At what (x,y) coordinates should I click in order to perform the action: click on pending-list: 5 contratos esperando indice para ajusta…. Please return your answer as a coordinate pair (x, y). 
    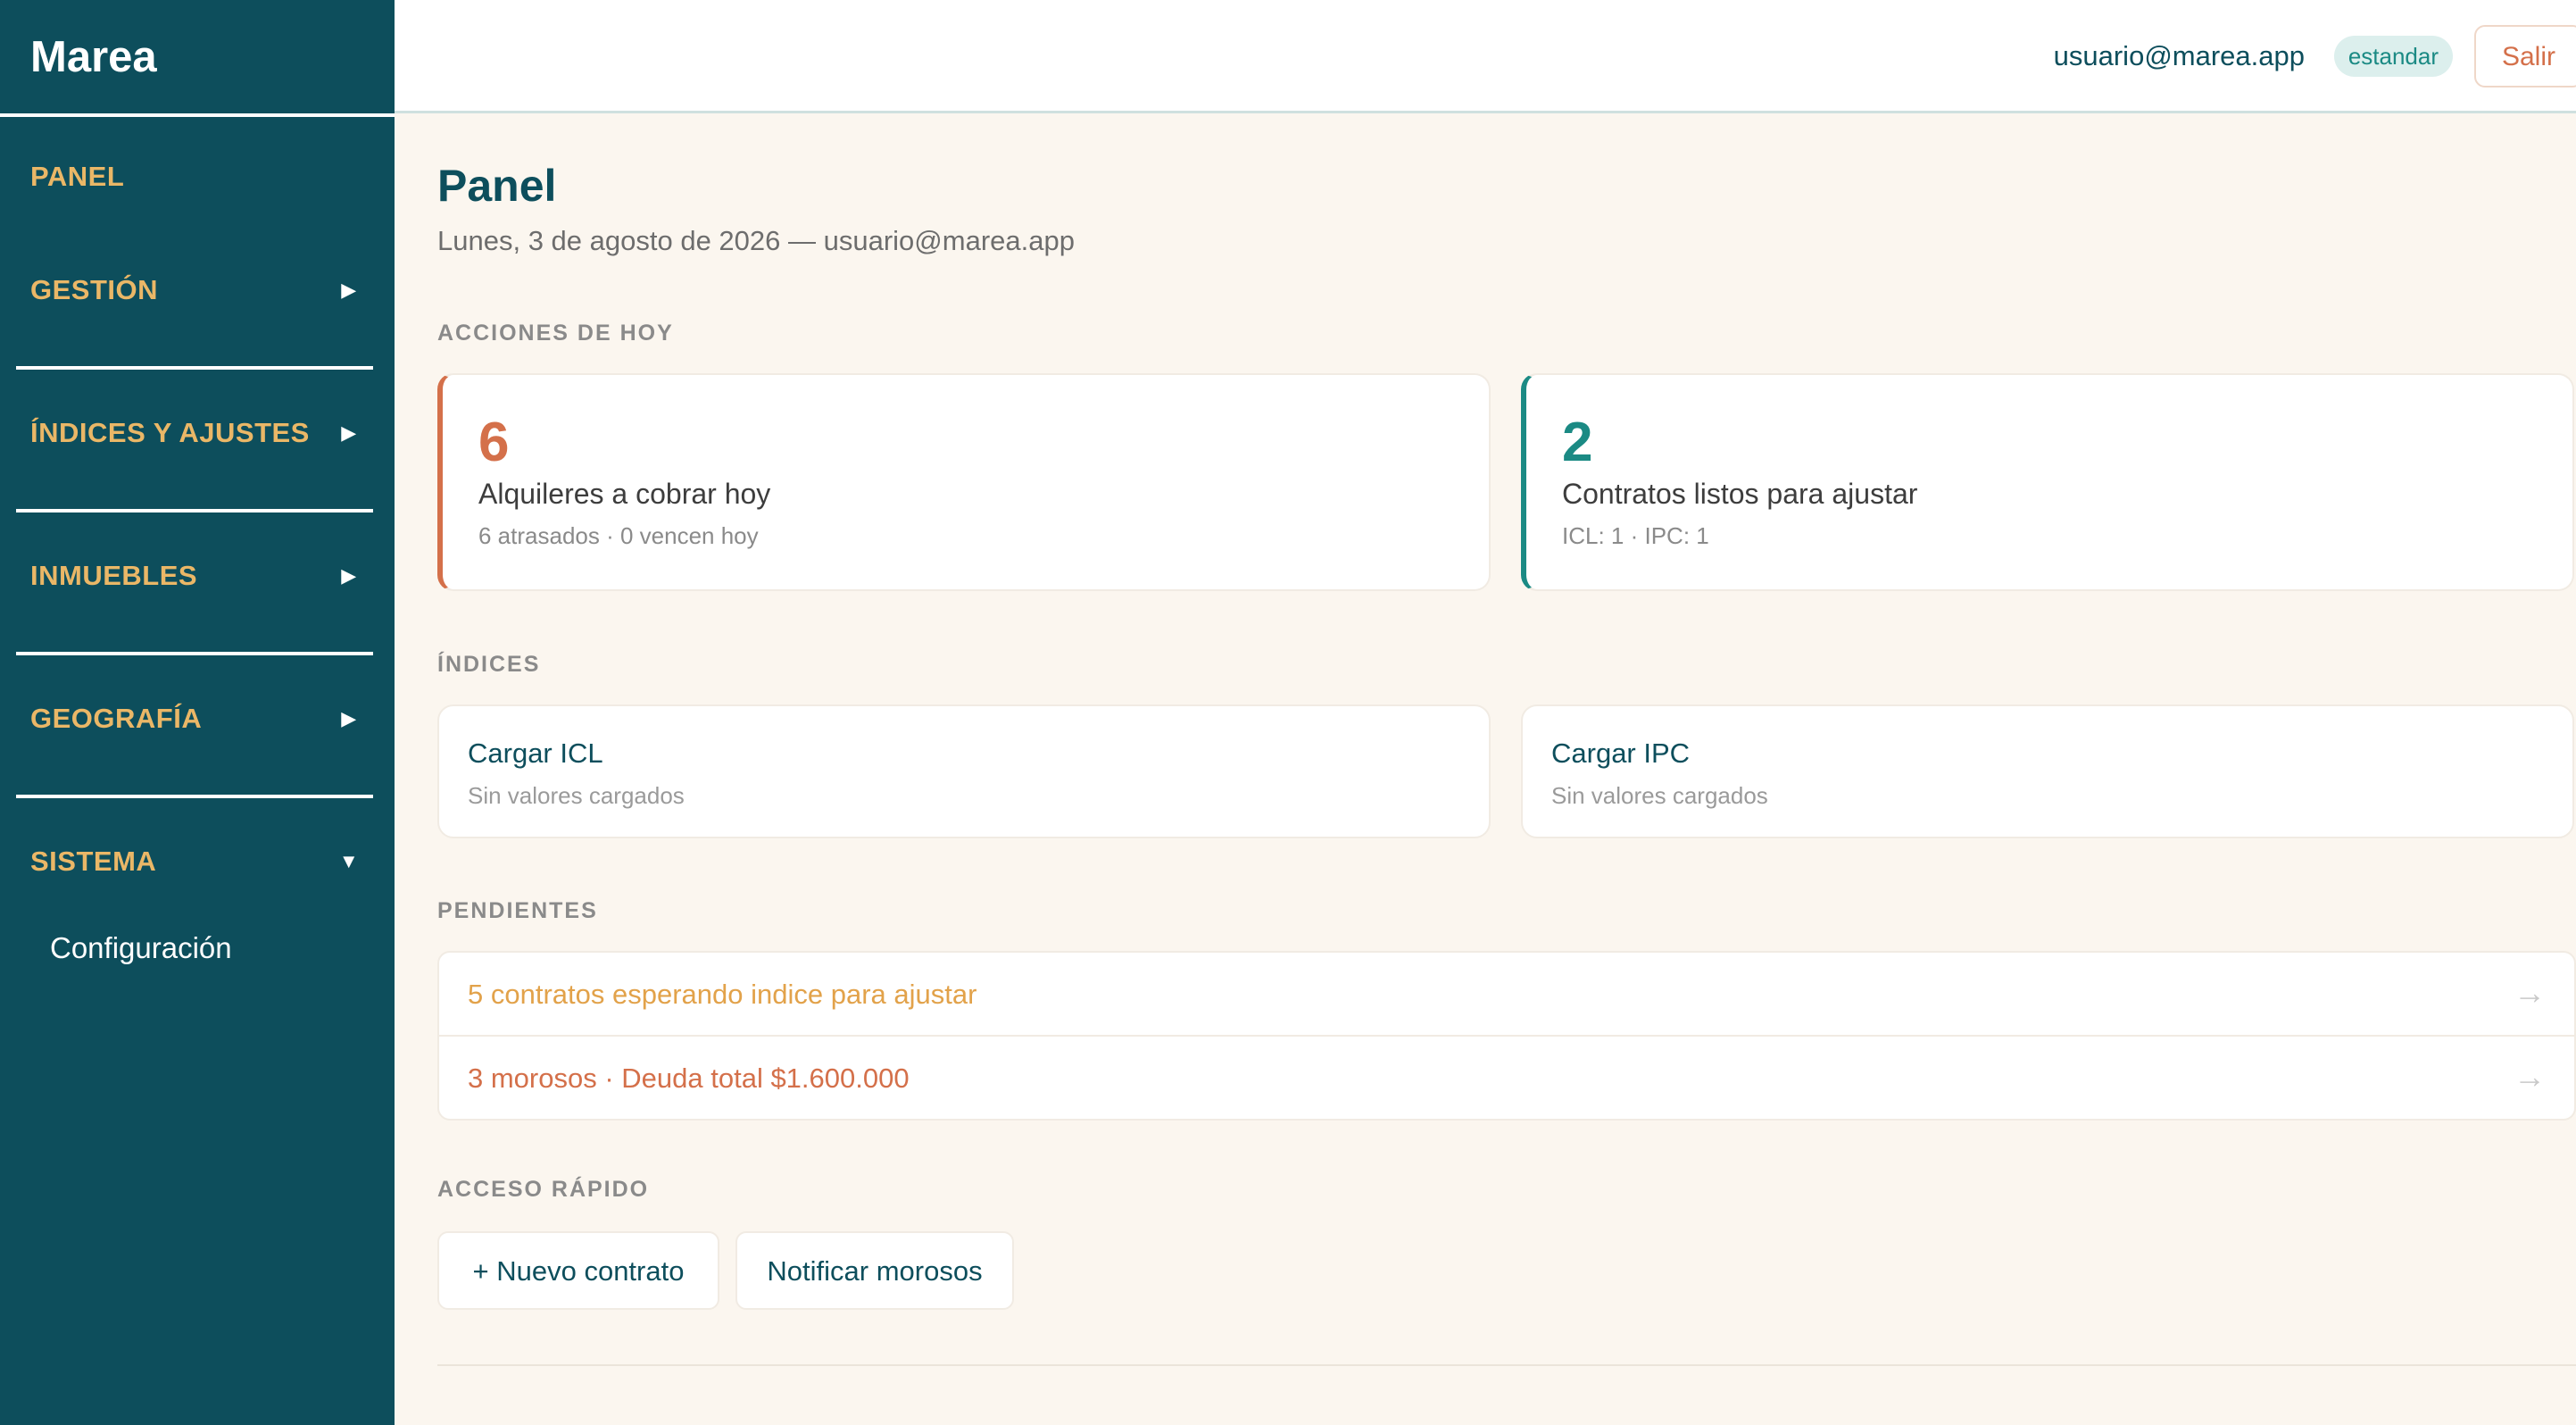
    Looking at the image, I should click on (1506, 1036).